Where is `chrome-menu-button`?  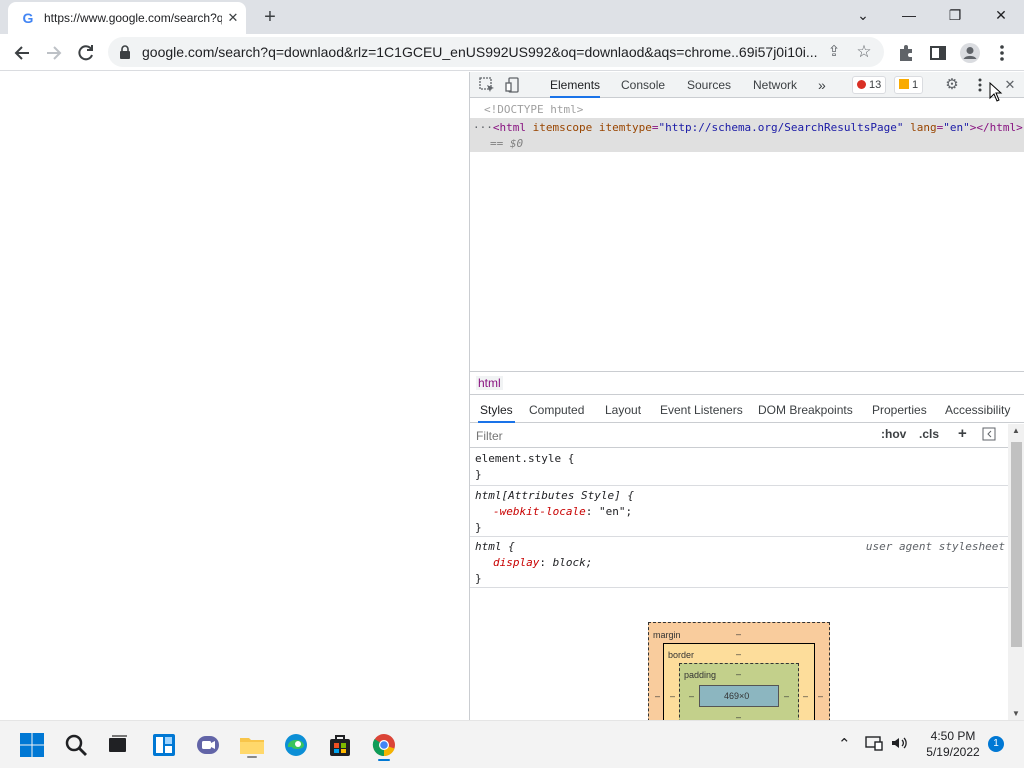
chrome-menu-button is located at coordinates (1002, 53).